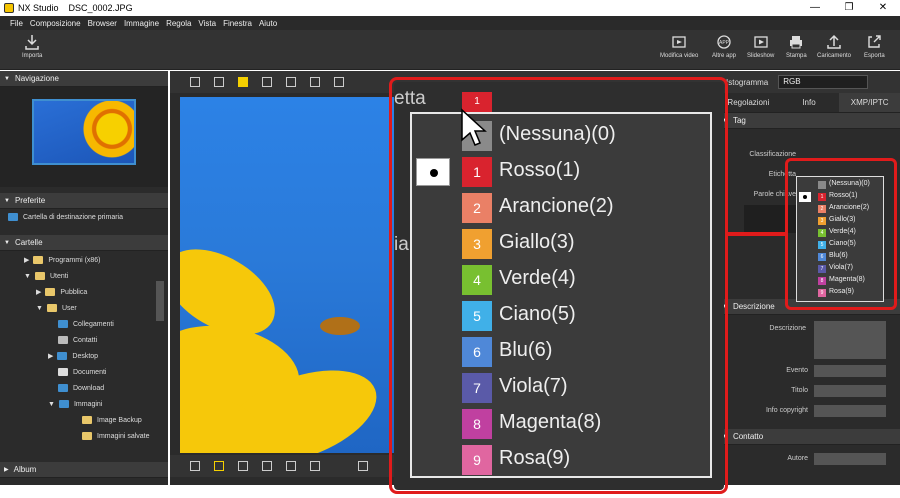 The width and height of the screenshot is (900, 498). Describe the element at coordinates (823, 82) in the screenshot. I see `histogram-mode-select: RGB` at that location.